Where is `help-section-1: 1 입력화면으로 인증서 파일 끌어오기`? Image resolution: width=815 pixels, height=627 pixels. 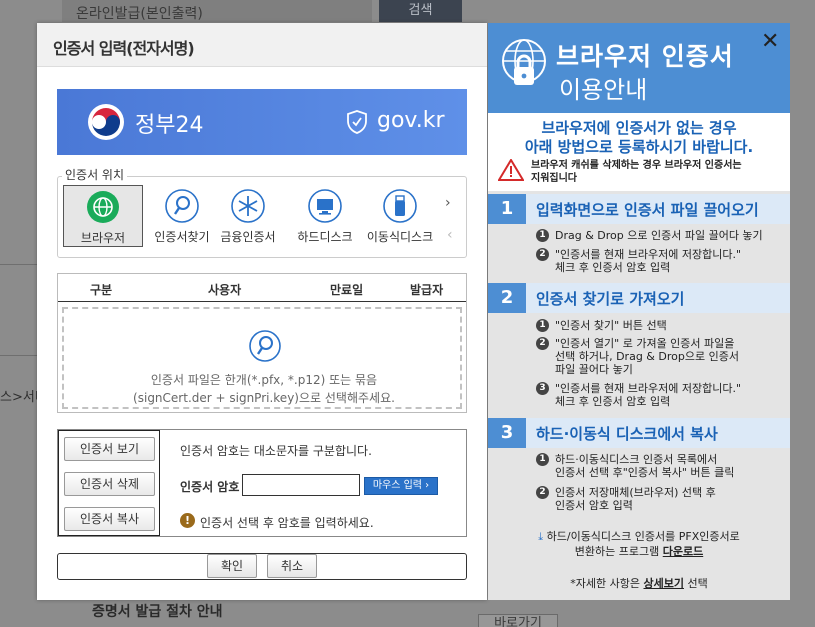 help-section-1: 1 입력화면으로 인증서 파일 끌어오기 is located at coordinates (639, 209).